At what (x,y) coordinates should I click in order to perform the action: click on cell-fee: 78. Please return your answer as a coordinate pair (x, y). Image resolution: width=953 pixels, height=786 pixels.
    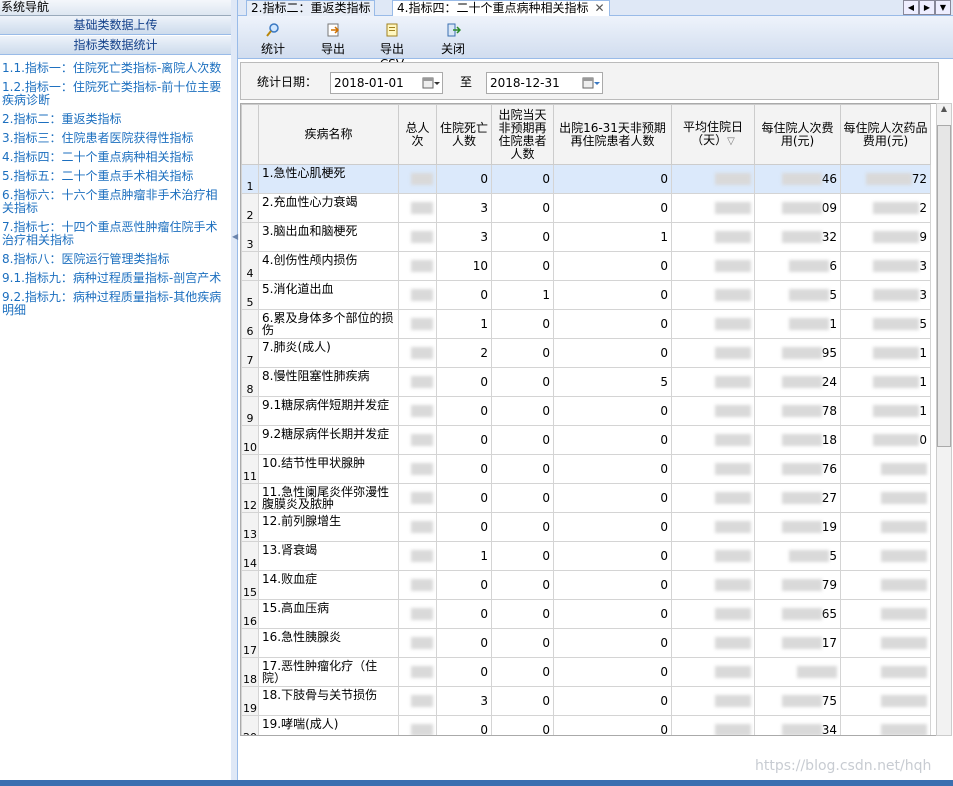
    Looking at the image, I should click on (797, 411).